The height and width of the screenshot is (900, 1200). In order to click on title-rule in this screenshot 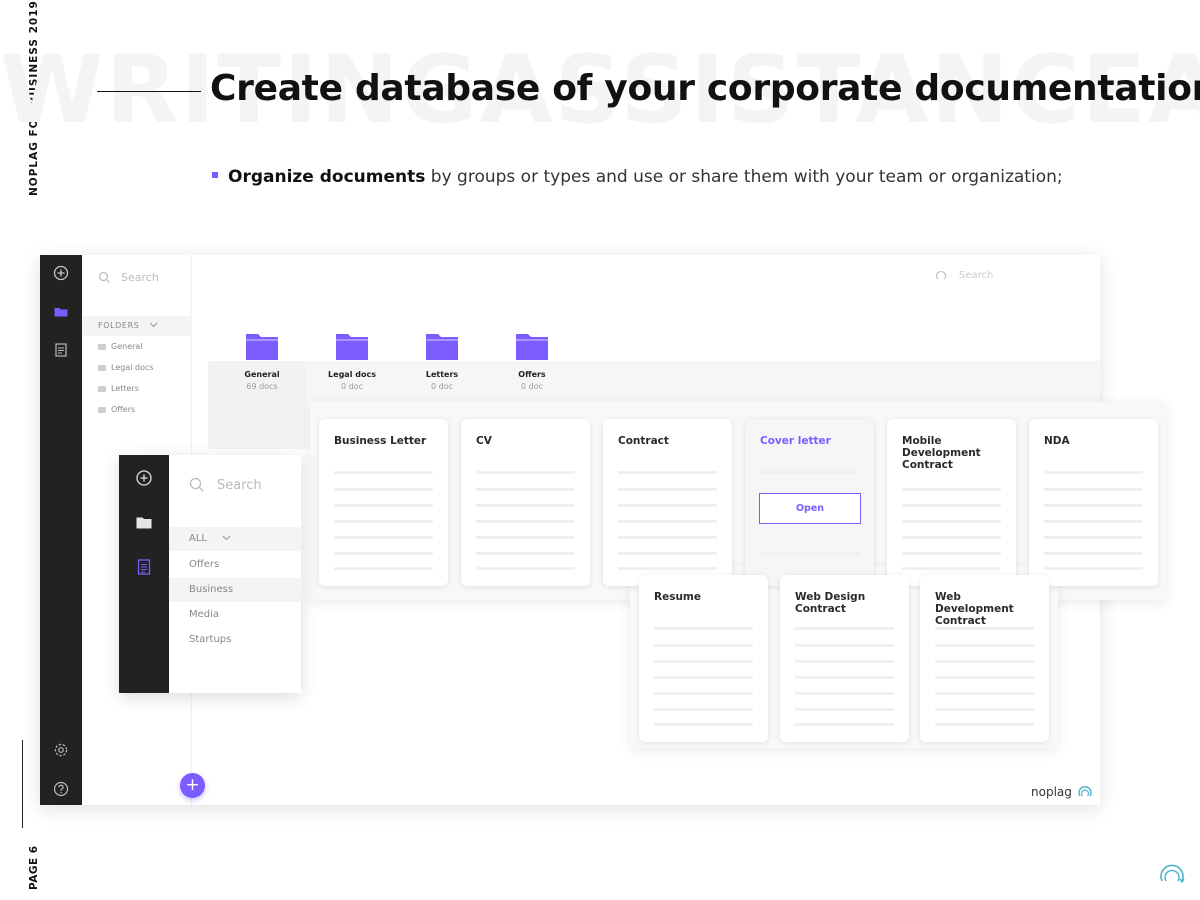, I will do `click(149, 91)`.